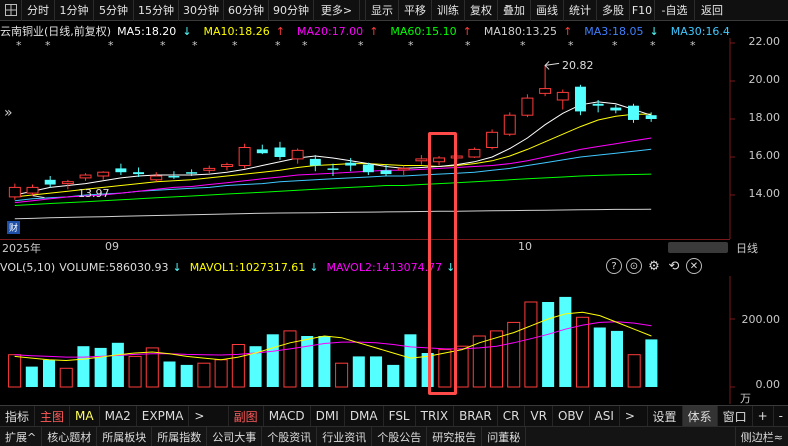 The height and width of the screenshot is (446, 788). Describe the element at coordinates (53, 416) in the screenshot. I see `tab-main-chart: 主图` at that location.